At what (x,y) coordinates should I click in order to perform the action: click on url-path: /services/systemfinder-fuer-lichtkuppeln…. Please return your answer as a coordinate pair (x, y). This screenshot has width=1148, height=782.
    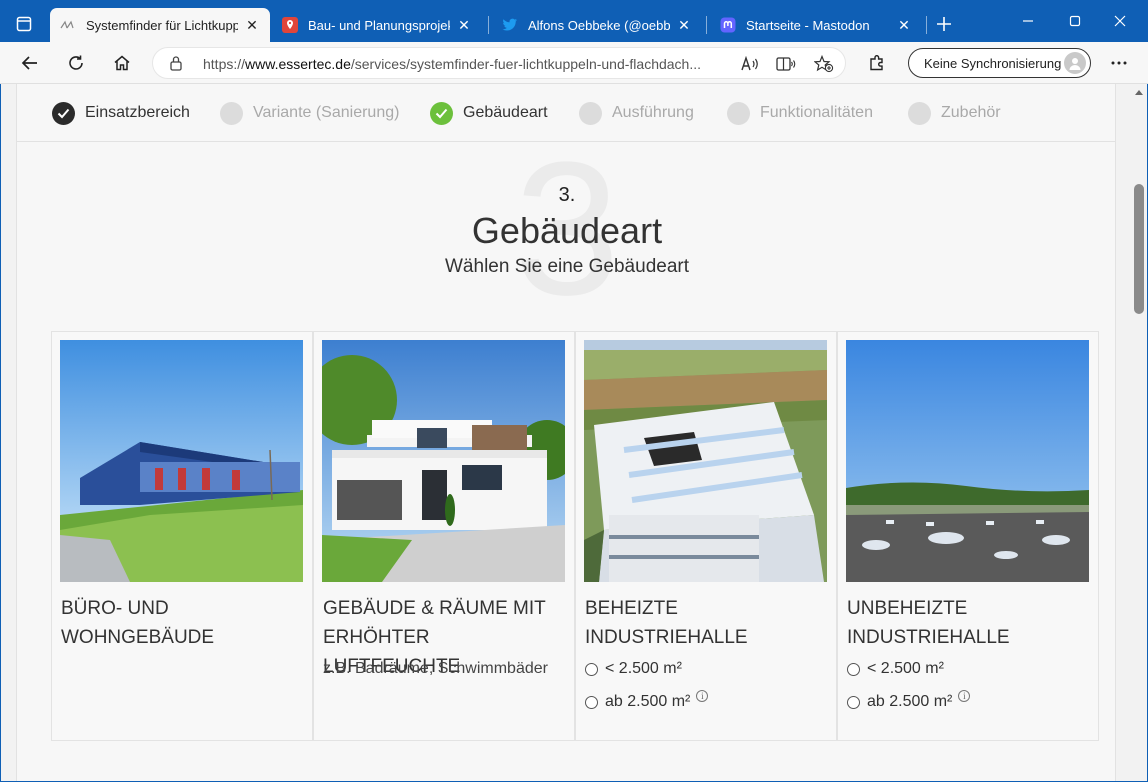
    Looking at the image, I should click on (526, 64).